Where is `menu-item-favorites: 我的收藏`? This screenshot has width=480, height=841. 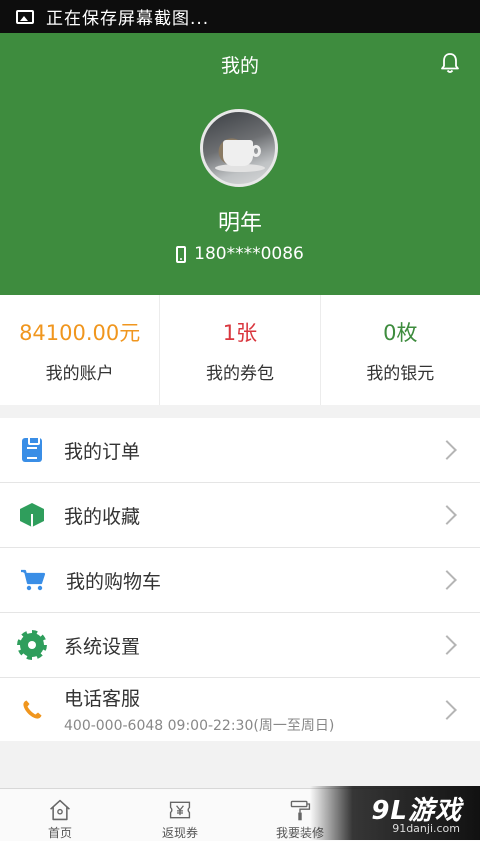 menu-item-favorites: 我的收藏 is located at coordinates (240, 515).